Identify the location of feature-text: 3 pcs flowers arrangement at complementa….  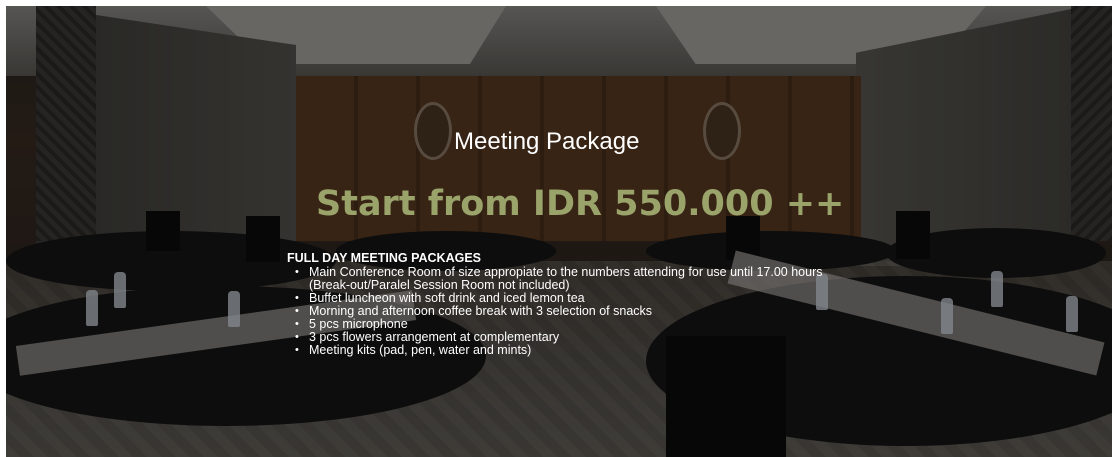
(434, 337).